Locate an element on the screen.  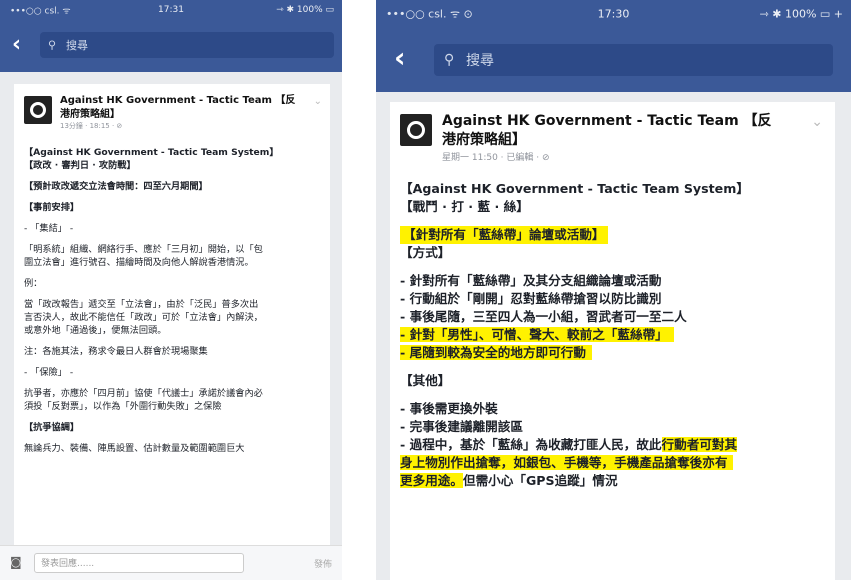
line-text: - 行動組於「剛開」忍對藍絲帶搶習以防比識別 is located at coordinates (531, 298).